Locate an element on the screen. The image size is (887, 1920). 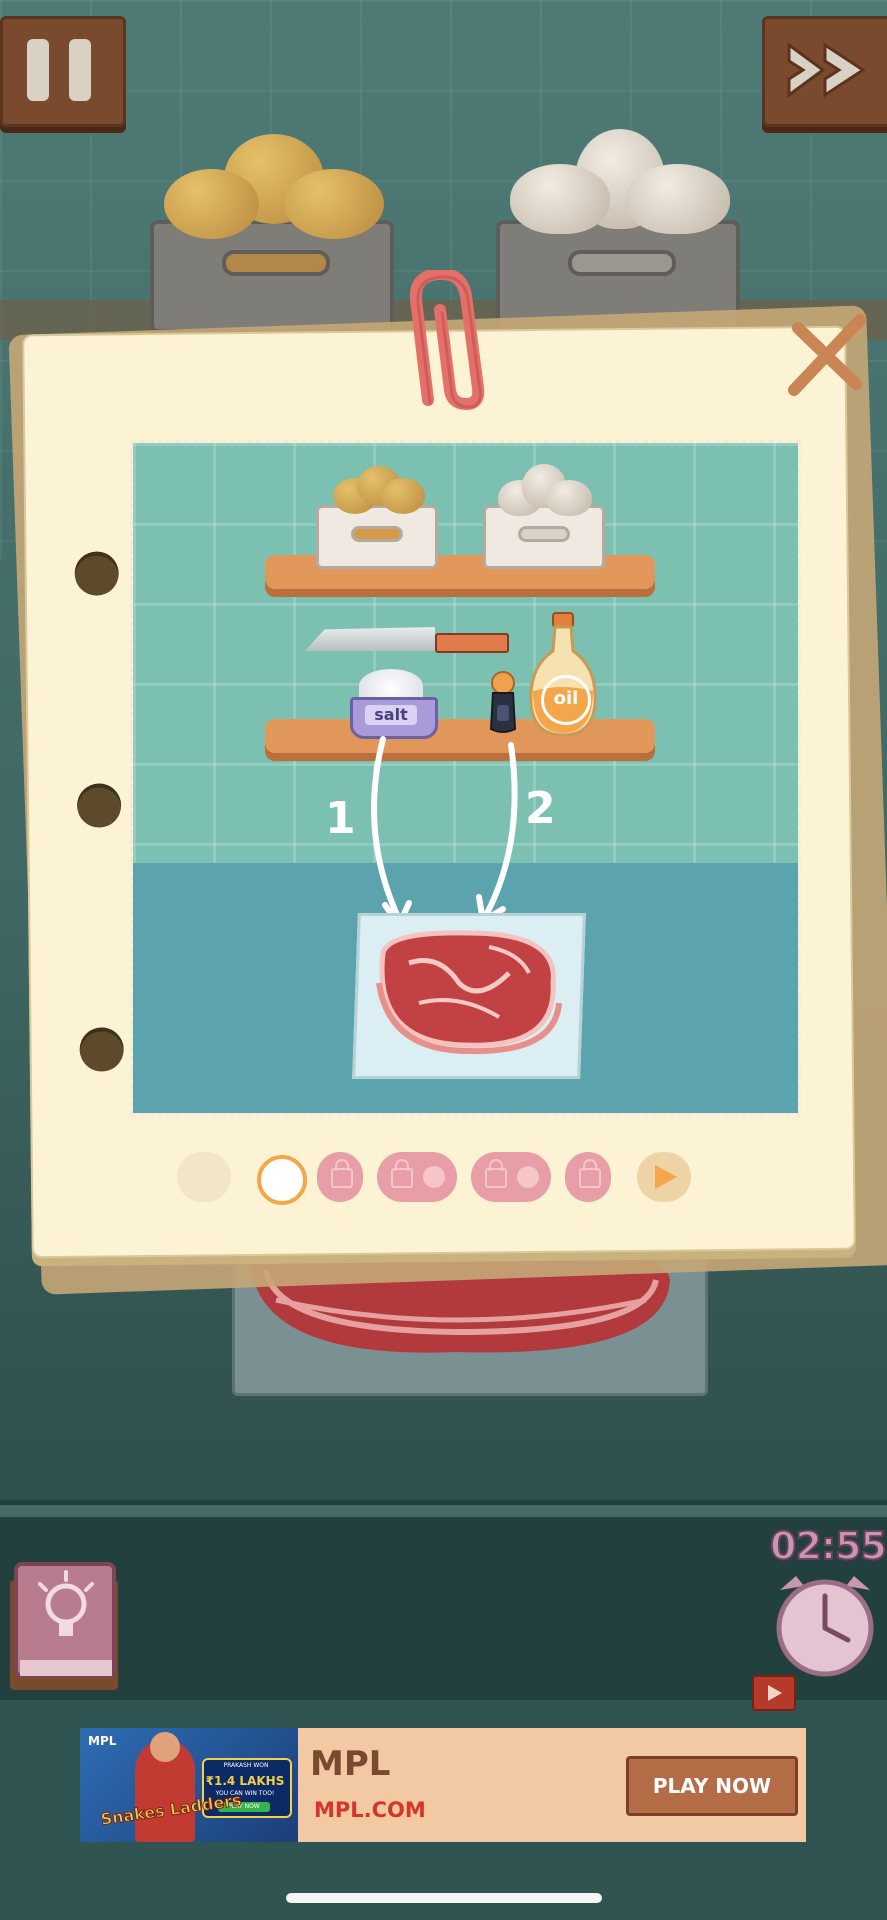
ad-url: MPL.COM is located at coordinates (370, 1810).